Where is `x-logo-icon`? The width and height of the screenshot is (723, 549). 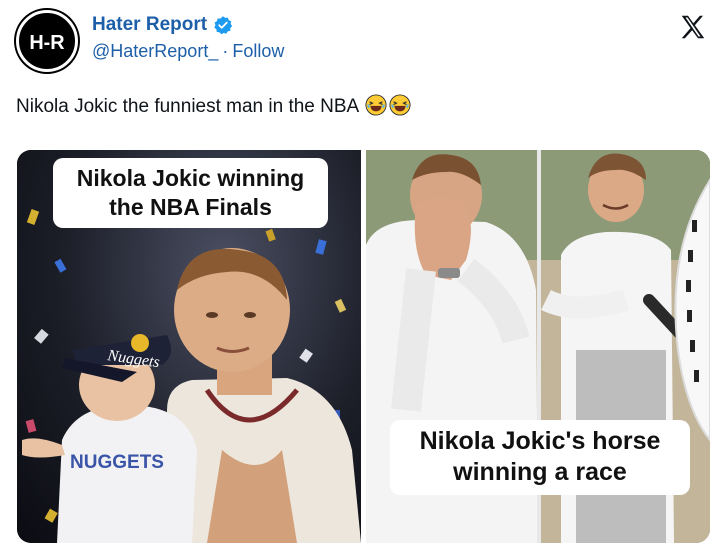
x-logo-icon is located at coordinates (693, 27).